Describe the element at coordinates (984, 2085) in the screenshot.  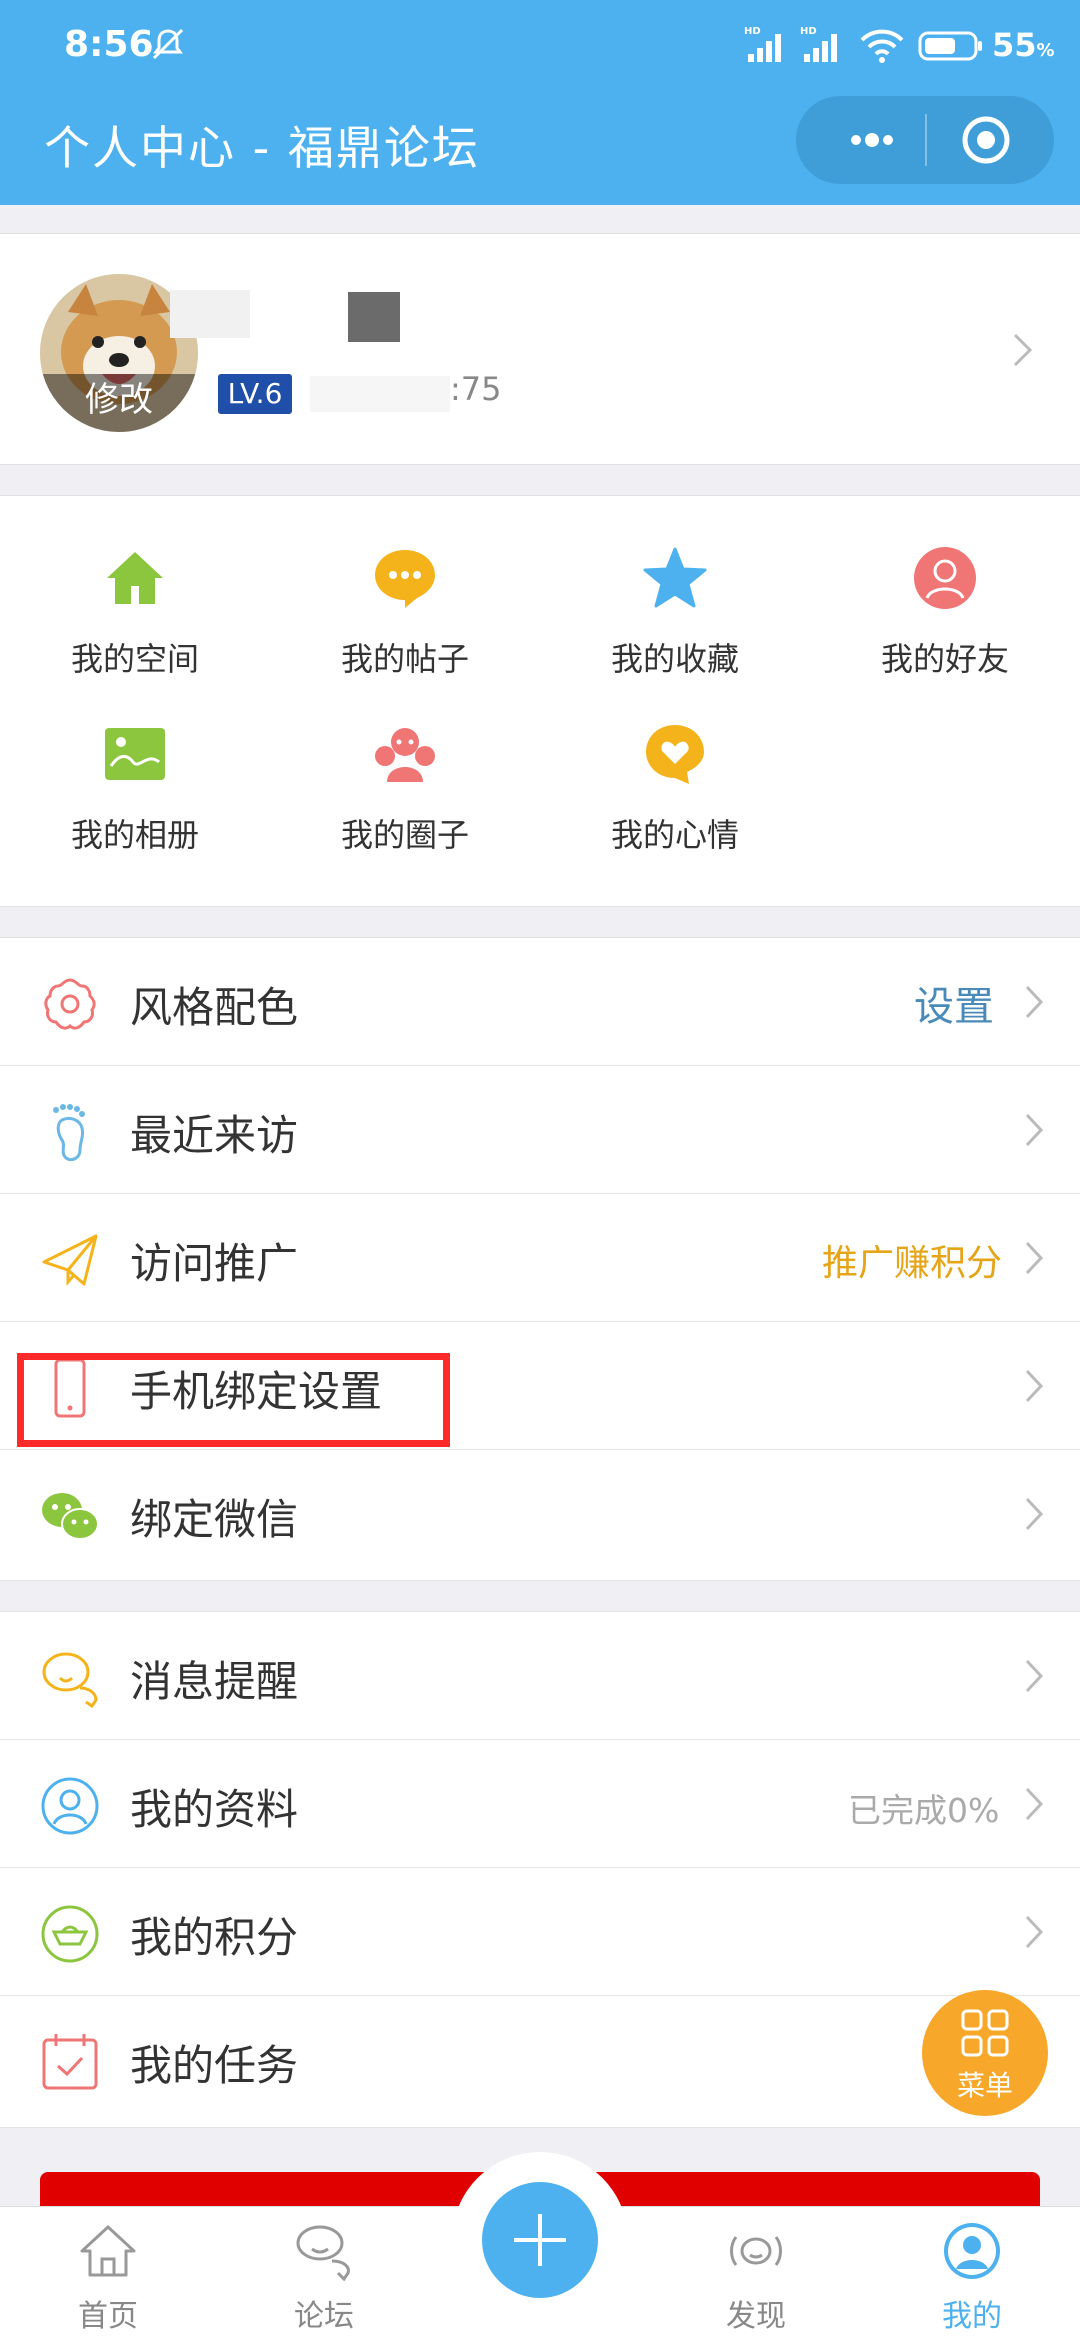
I see `floating-menu-label: 菜单` at that location.